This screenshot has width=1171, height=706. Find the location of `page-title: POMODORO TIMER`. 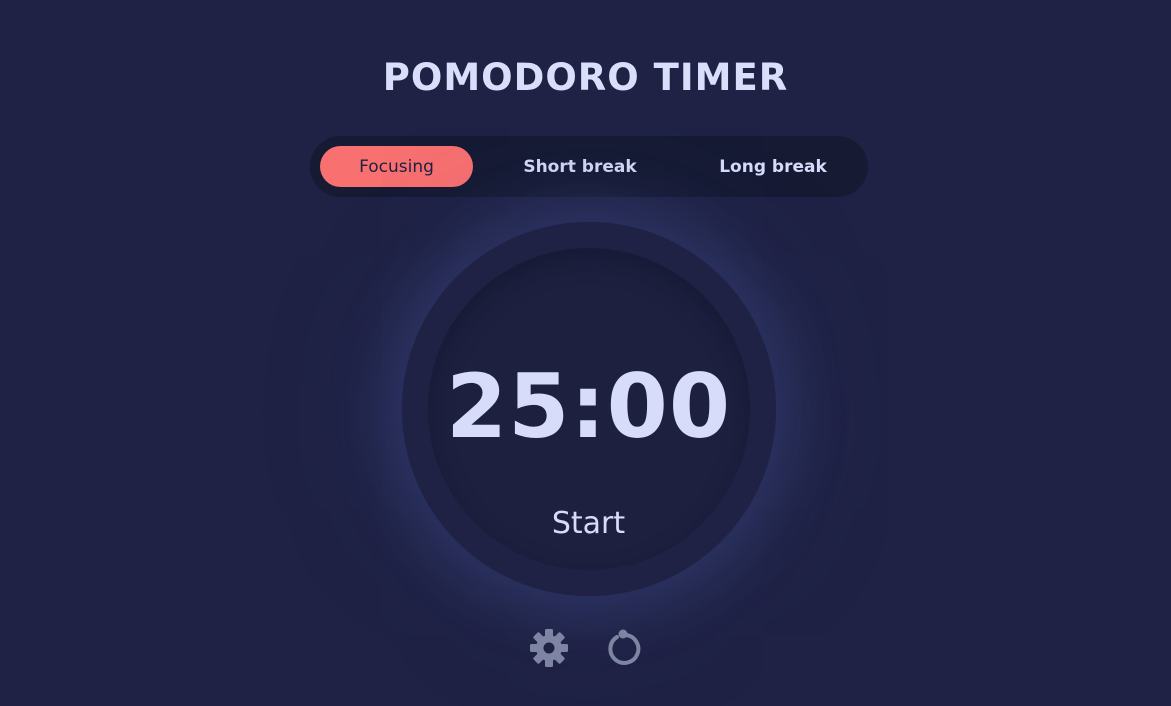

page-title: POMODORO TIMER is located at coordinates (585, 77).